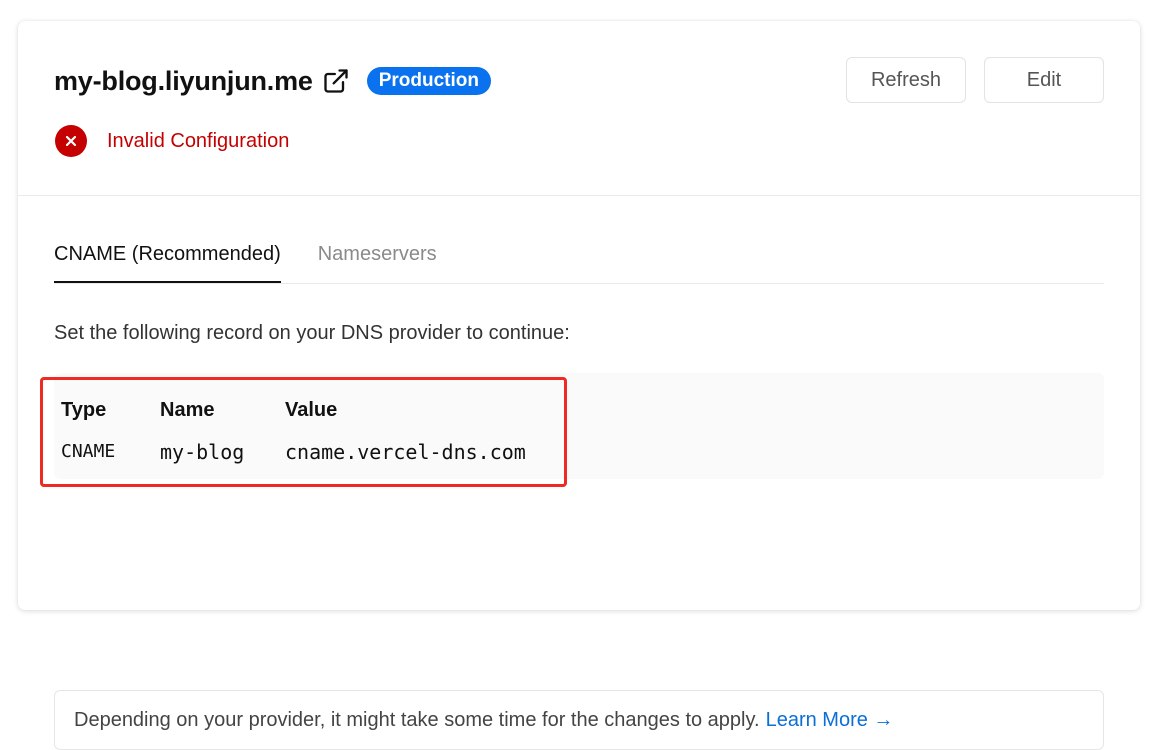  Describe the element at coordinates (1044, 80) in the screenshot. I see `edit-button: Edit` at that location.